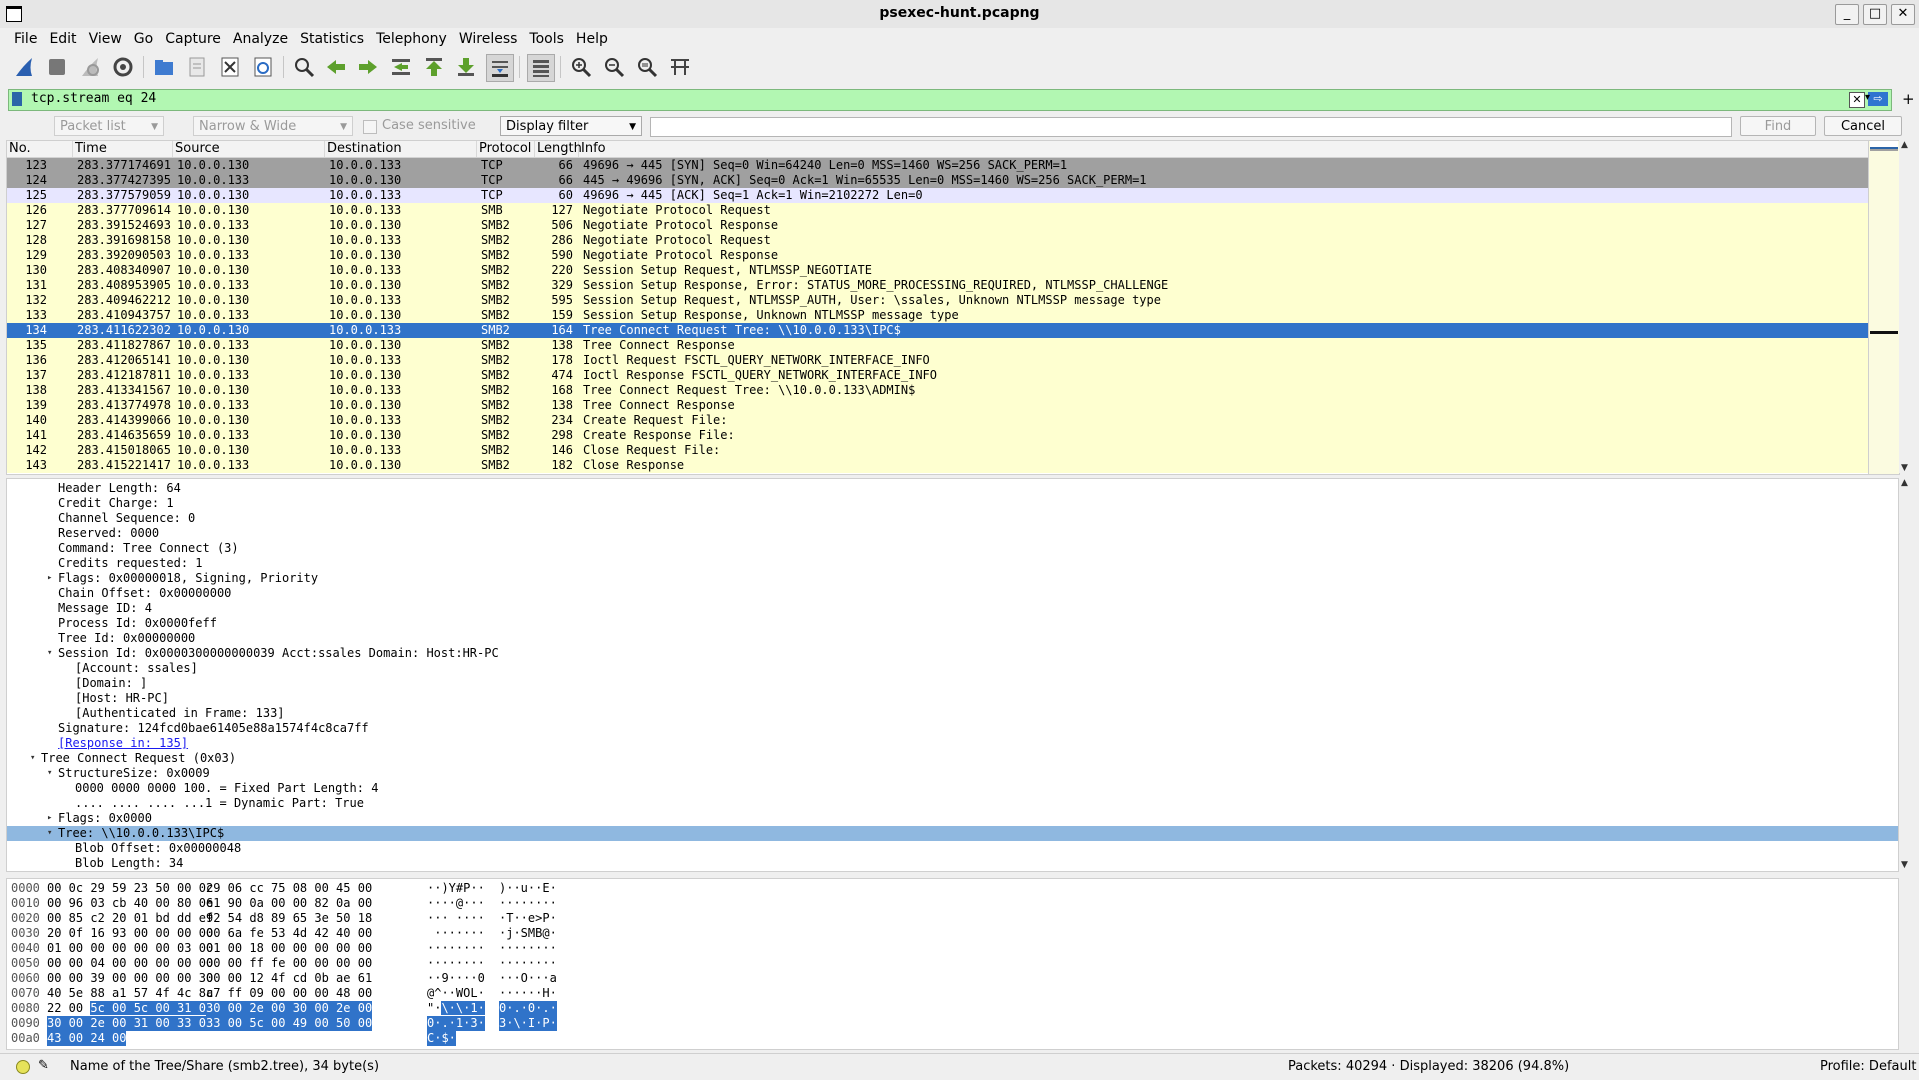 The width and height of the screenshot is (1919, 1080). I want to click on detail-row: Tree Id: 0x00000000, so click(952, 638).